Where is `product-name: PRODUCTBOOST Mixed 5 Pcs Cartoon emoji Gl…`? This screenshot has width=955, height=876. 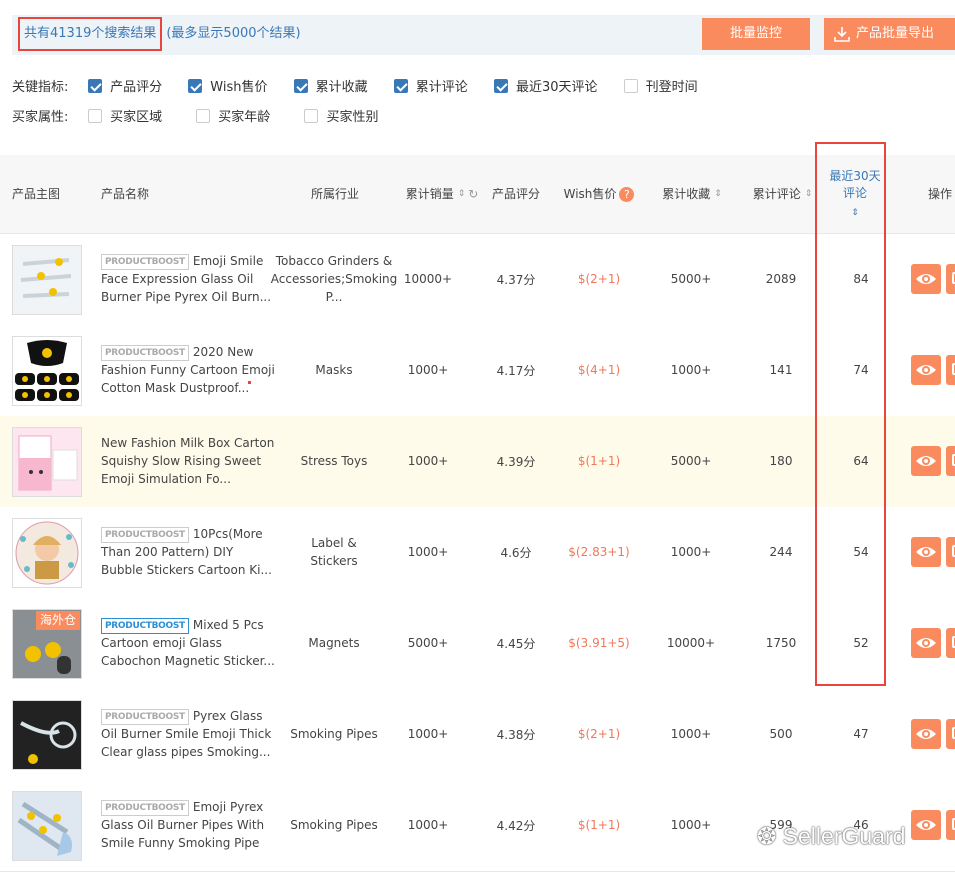
product-name: PRODUCTBOOST Mixed 5 Pcs Cartoon emoji Gl… is located at coordinates (188, 643).